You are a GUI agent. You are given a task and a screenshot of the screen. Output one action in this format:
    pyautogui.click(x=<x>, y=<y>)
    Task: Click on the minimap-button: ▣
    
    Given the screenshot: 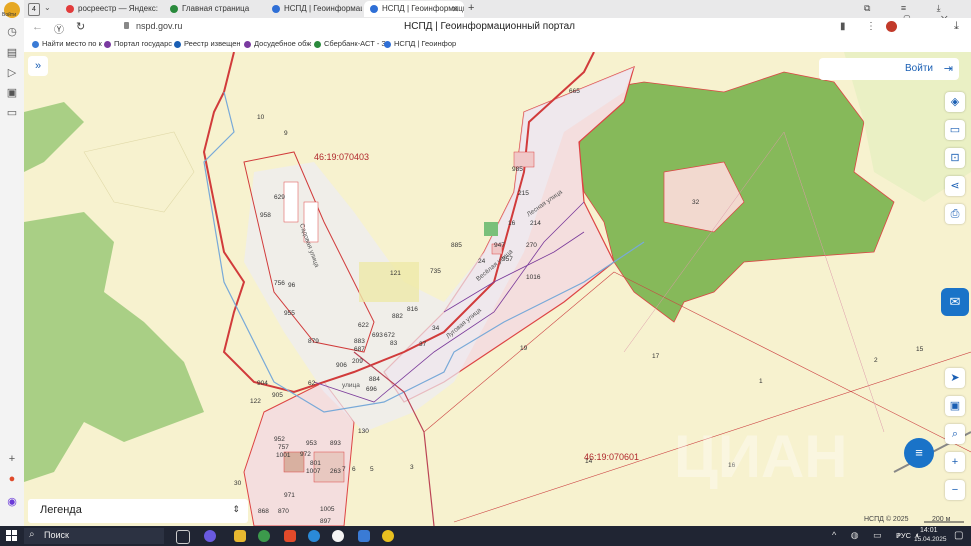 What is the action you would take?
    pyautogui.click(x=955, y=406)
    